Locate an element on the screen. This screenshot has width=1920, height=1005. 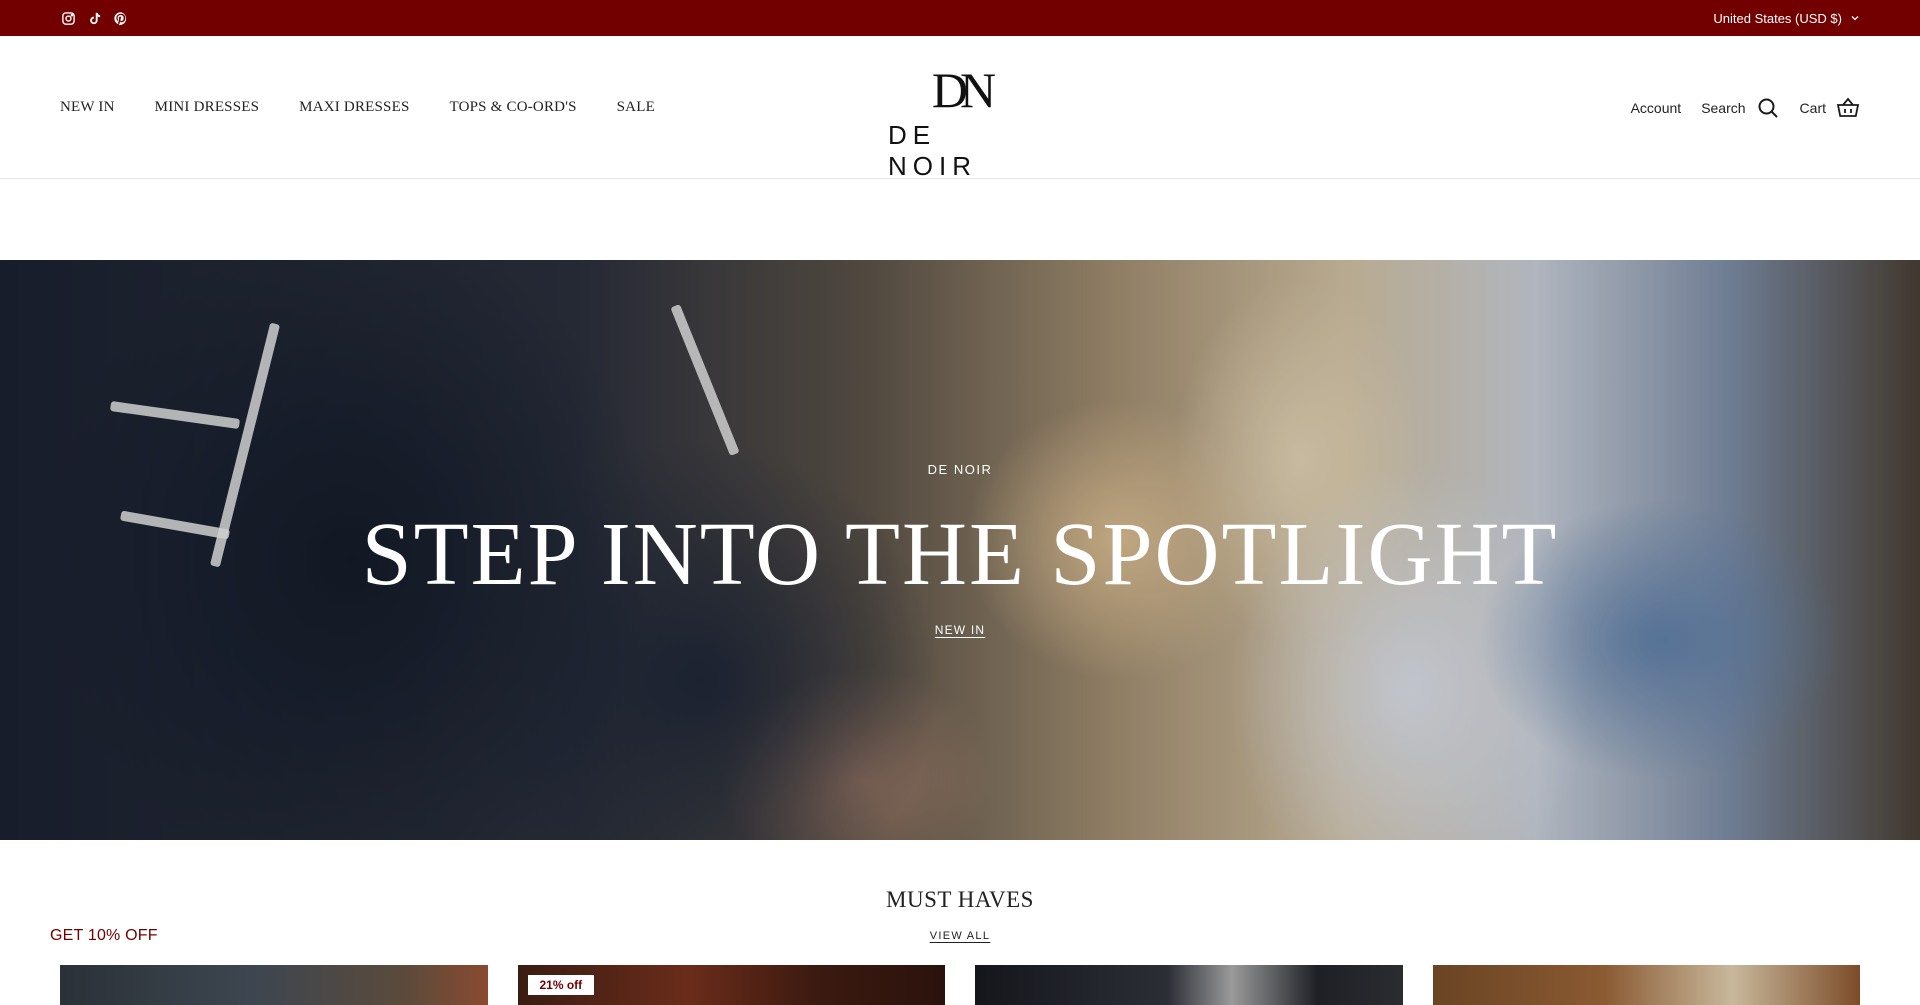
currency-label: United States (USD $) is located at coordinates (1777, 18).